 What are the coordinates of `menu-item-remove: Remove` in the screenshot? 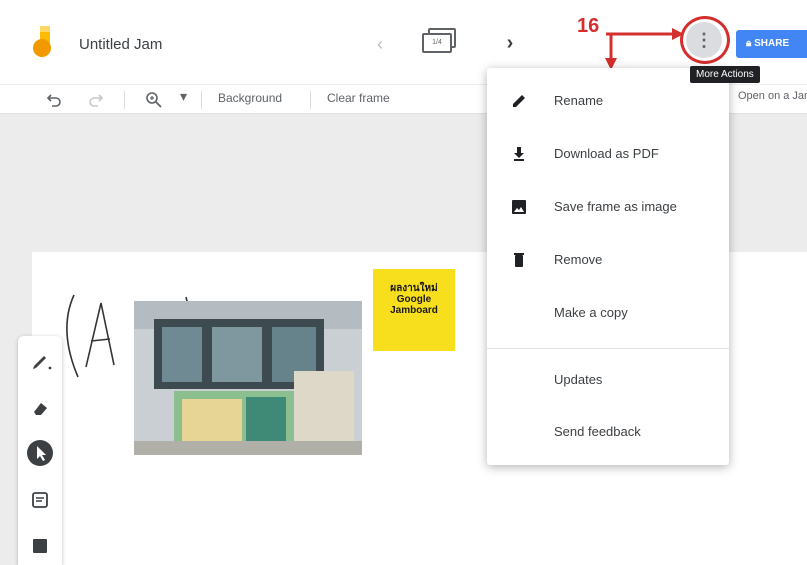 It's located at (608, 260).